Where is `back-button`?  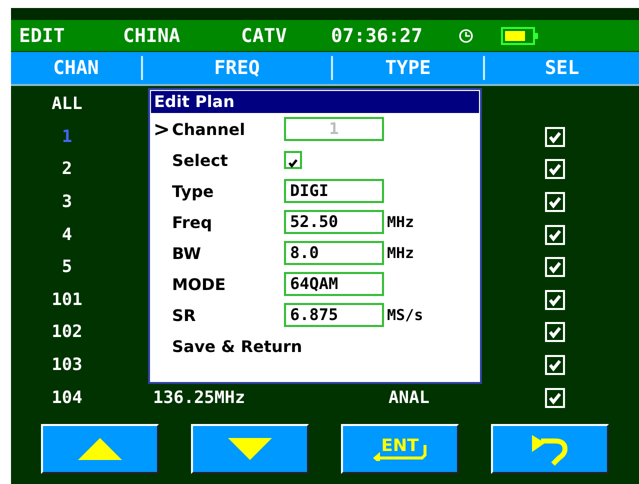 back-button is located at coordinates (550, 449).